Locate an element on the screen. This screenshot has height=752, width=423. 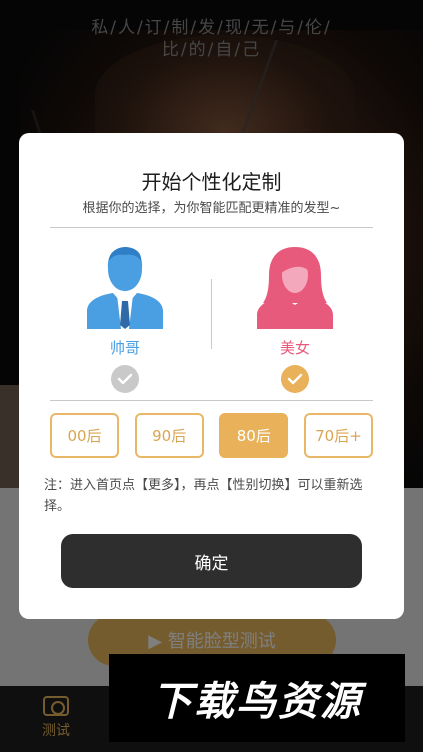
dialog-subtitle: 根据你的选择，为你智能匹配更精准的发型~ is located at coordinates (211, 208).